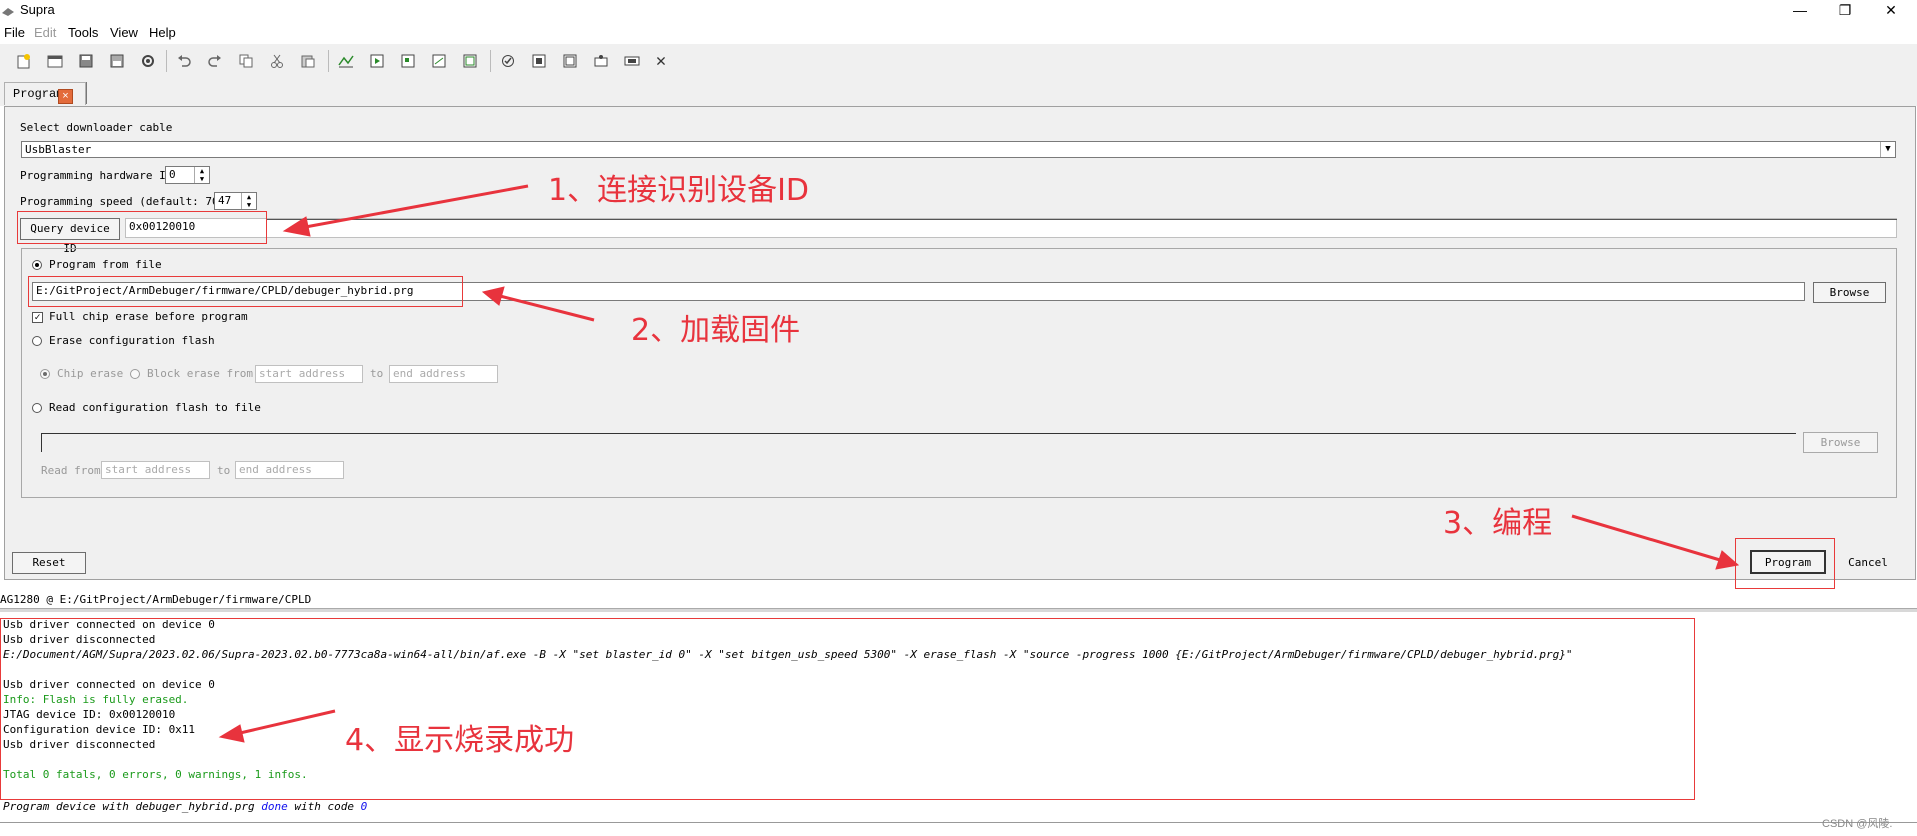  I want to click on watermark: CSDN @风陵., so click(1857, 824).